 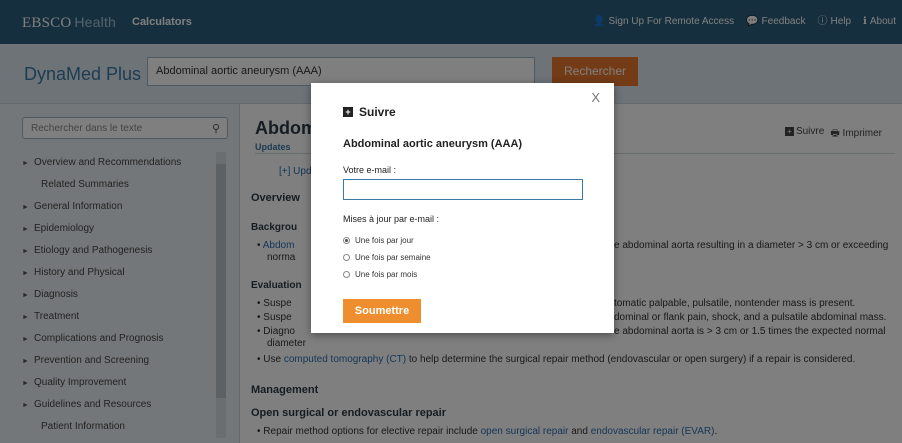 What do you see at coordinates (463, 189) in the screenshot?
I see `email-field` at bounding box center [463, 189].